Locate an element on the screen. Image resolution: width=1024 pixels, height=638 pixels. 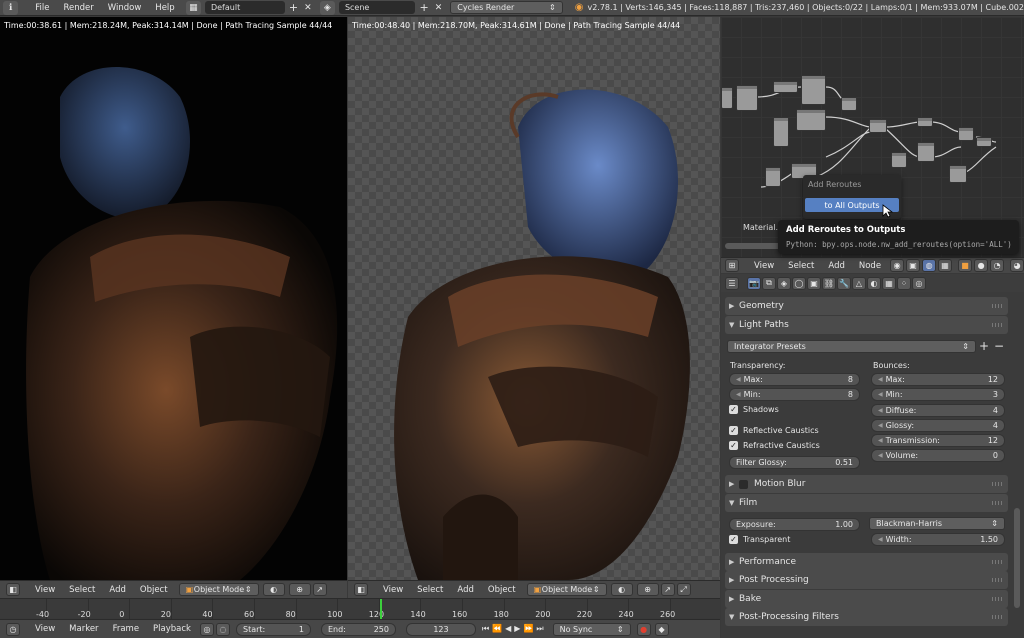
add-preset-icon: + is located at coordinates (984, 346).